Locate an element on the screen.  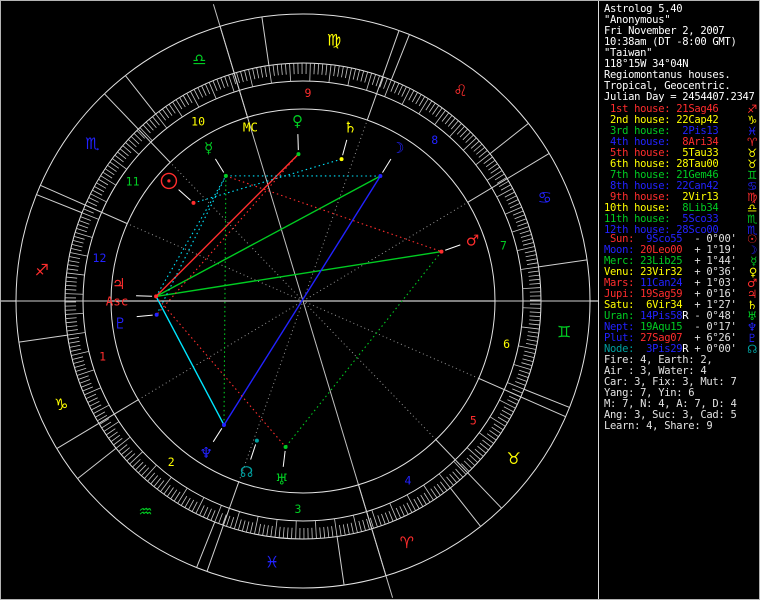
house-number: 9 is located at coordinates (308, 93).